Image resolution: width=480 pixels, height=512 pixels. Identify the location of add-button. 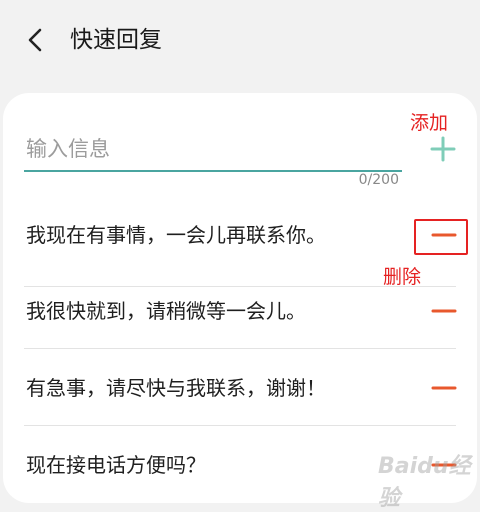
(443, 149).